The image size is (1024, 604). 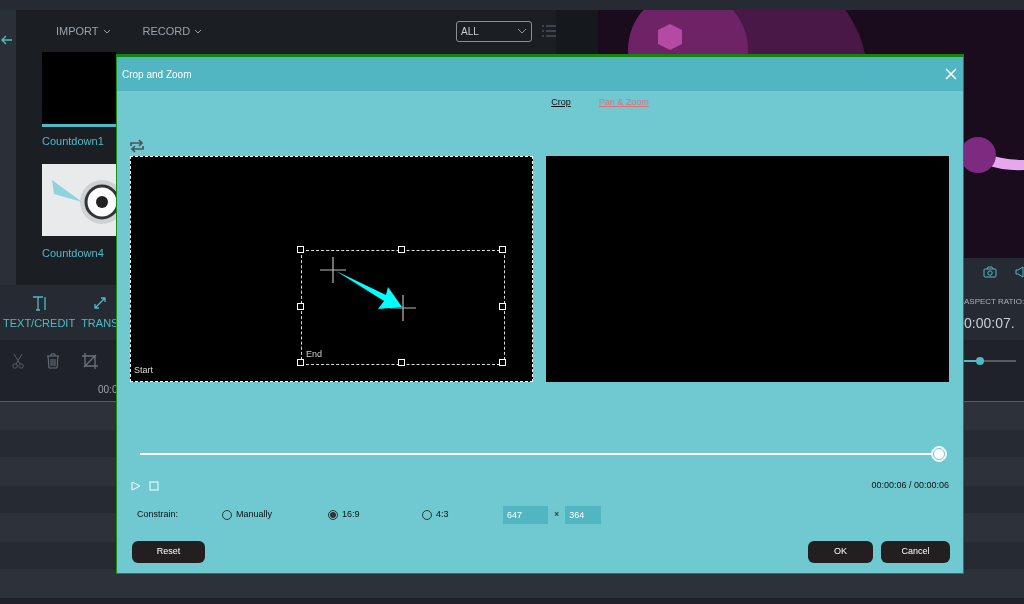 What do you see at coordinates (994, 302) in the screenshot?
I see `aspect-ratio-label: ASPECT RATIO:` at bounding box center [994, 302].